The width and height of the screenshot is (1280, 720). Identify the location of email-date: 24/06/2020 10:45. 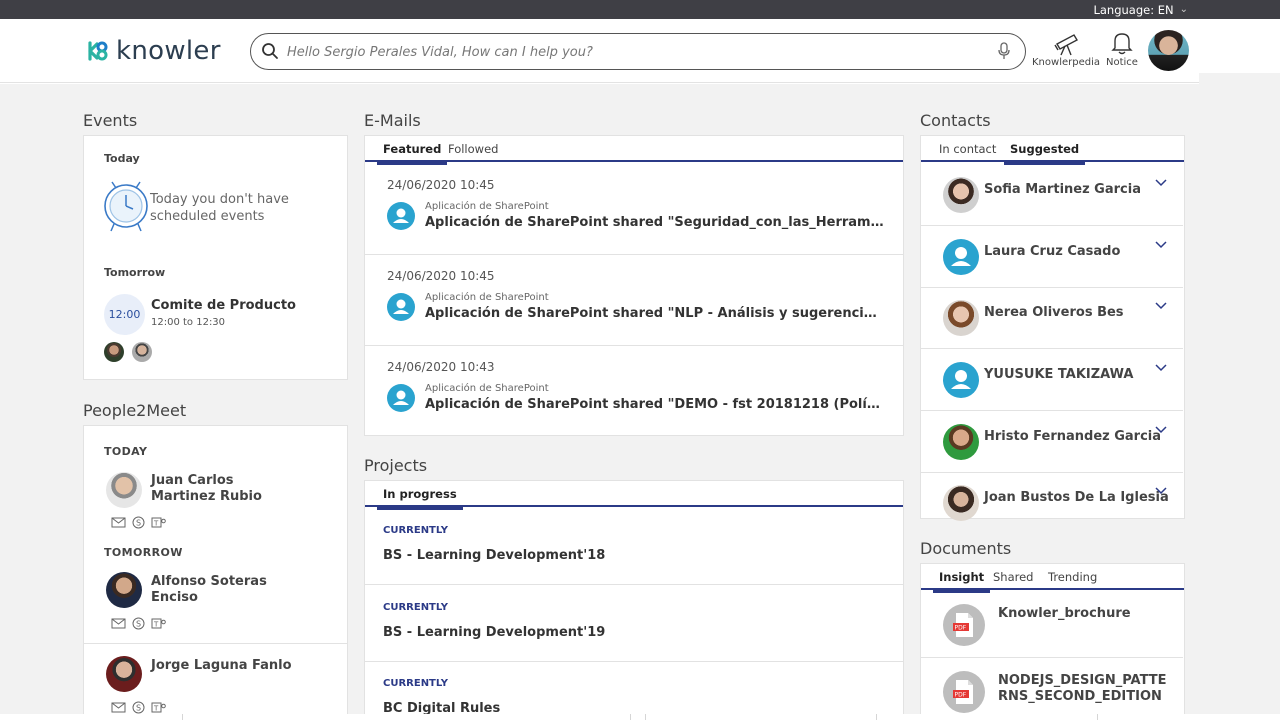
(441, 185).